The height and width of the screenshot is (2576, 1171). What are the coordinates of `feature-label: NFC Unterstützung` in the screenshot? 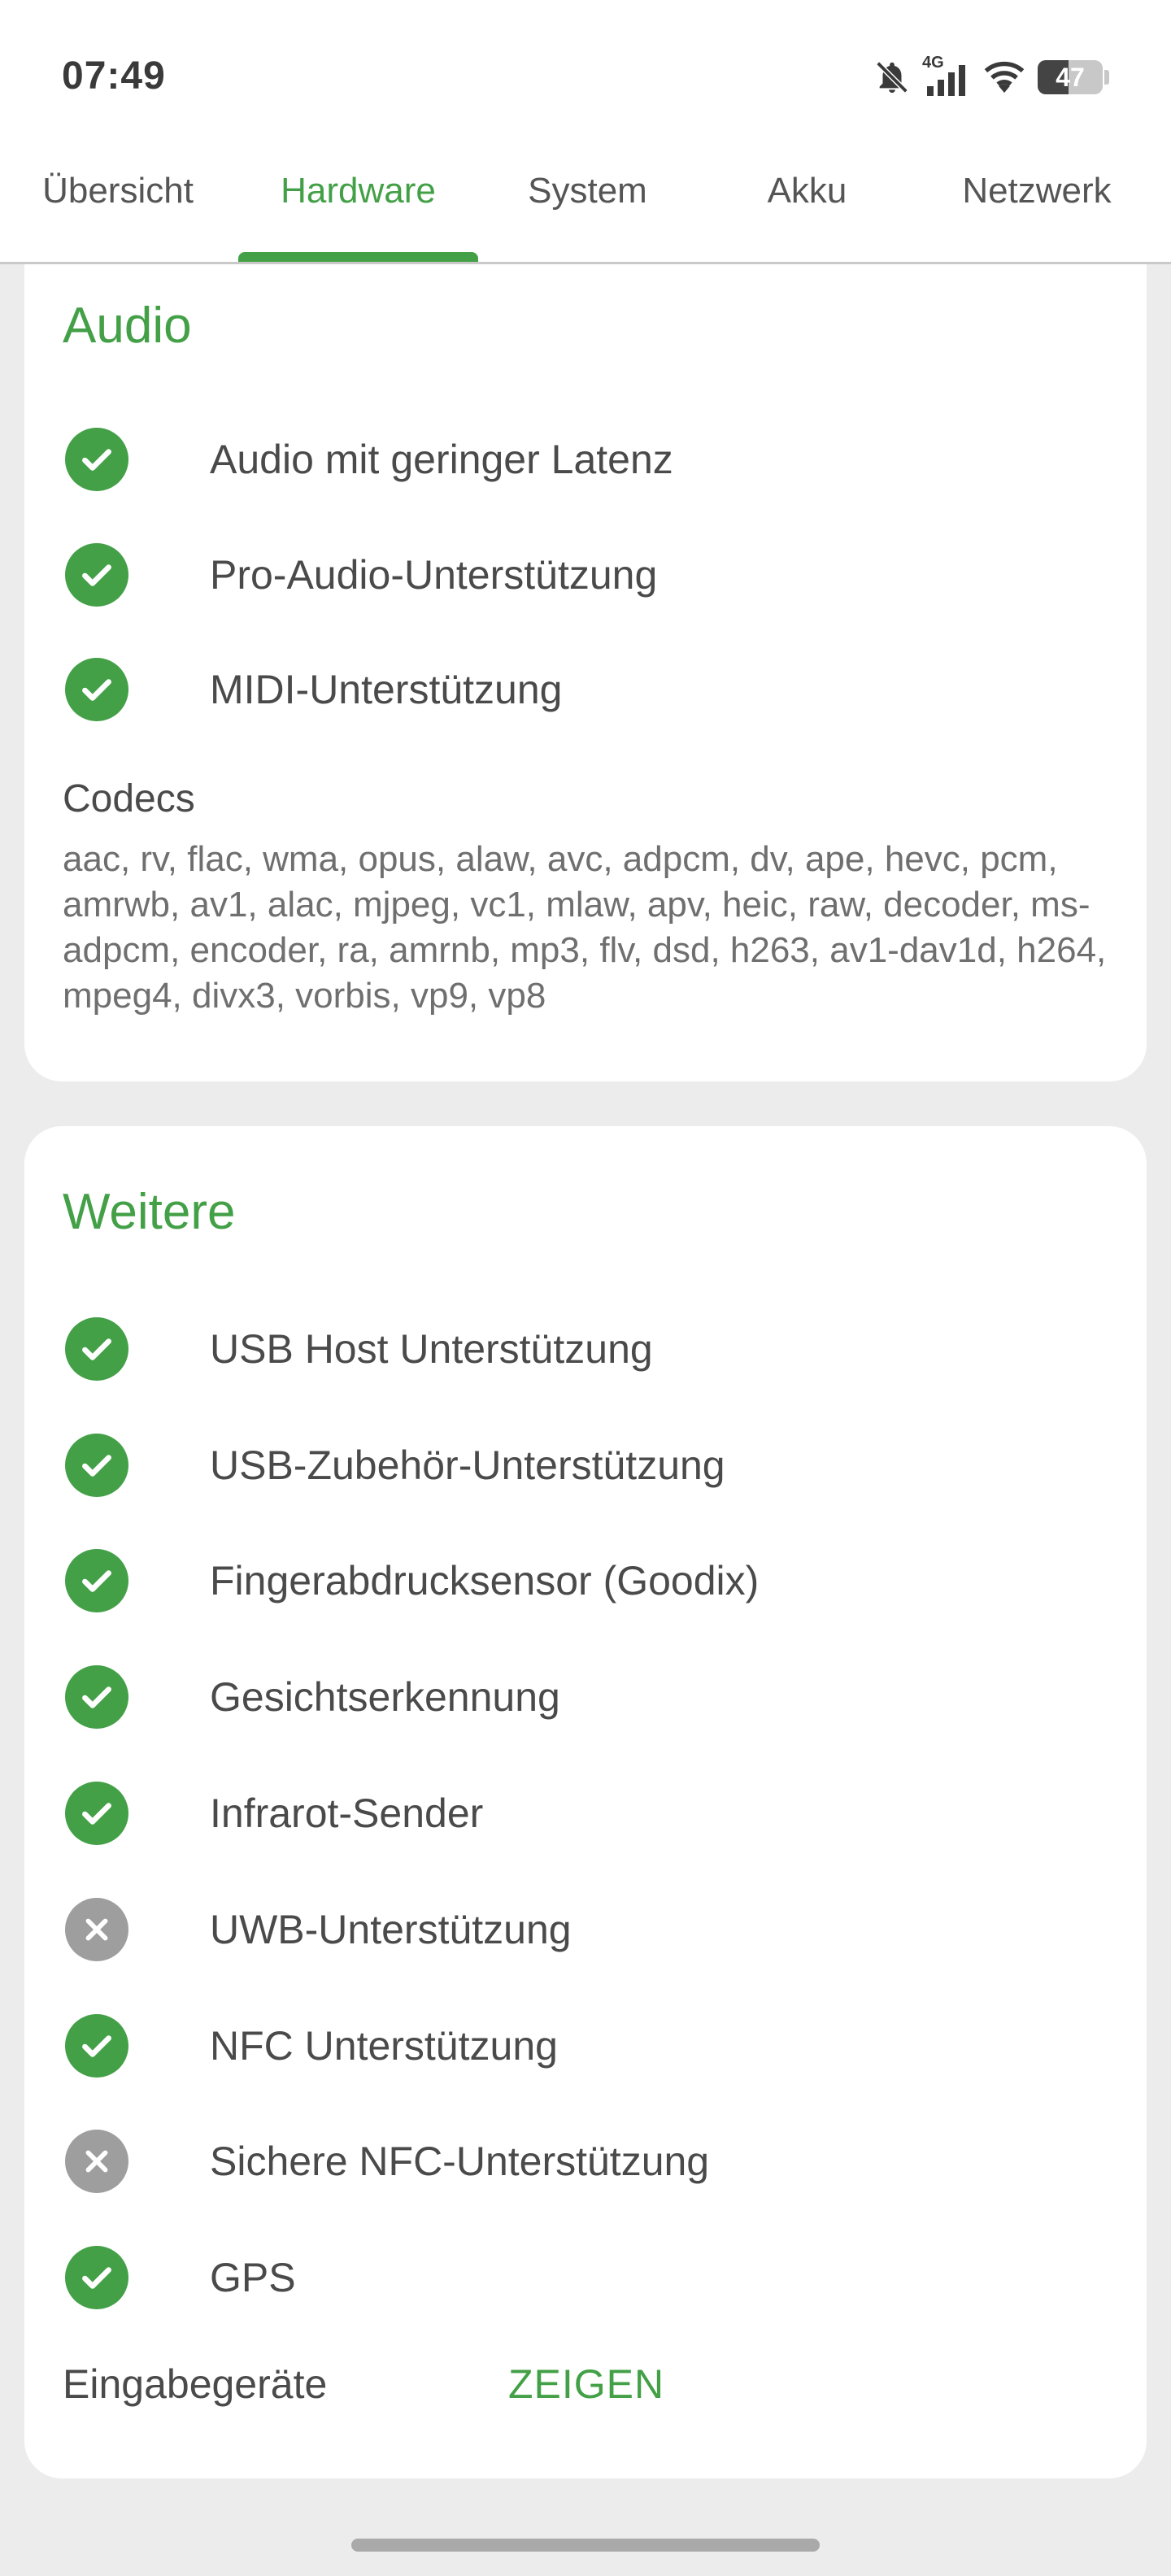 It's located at (384, 2046).